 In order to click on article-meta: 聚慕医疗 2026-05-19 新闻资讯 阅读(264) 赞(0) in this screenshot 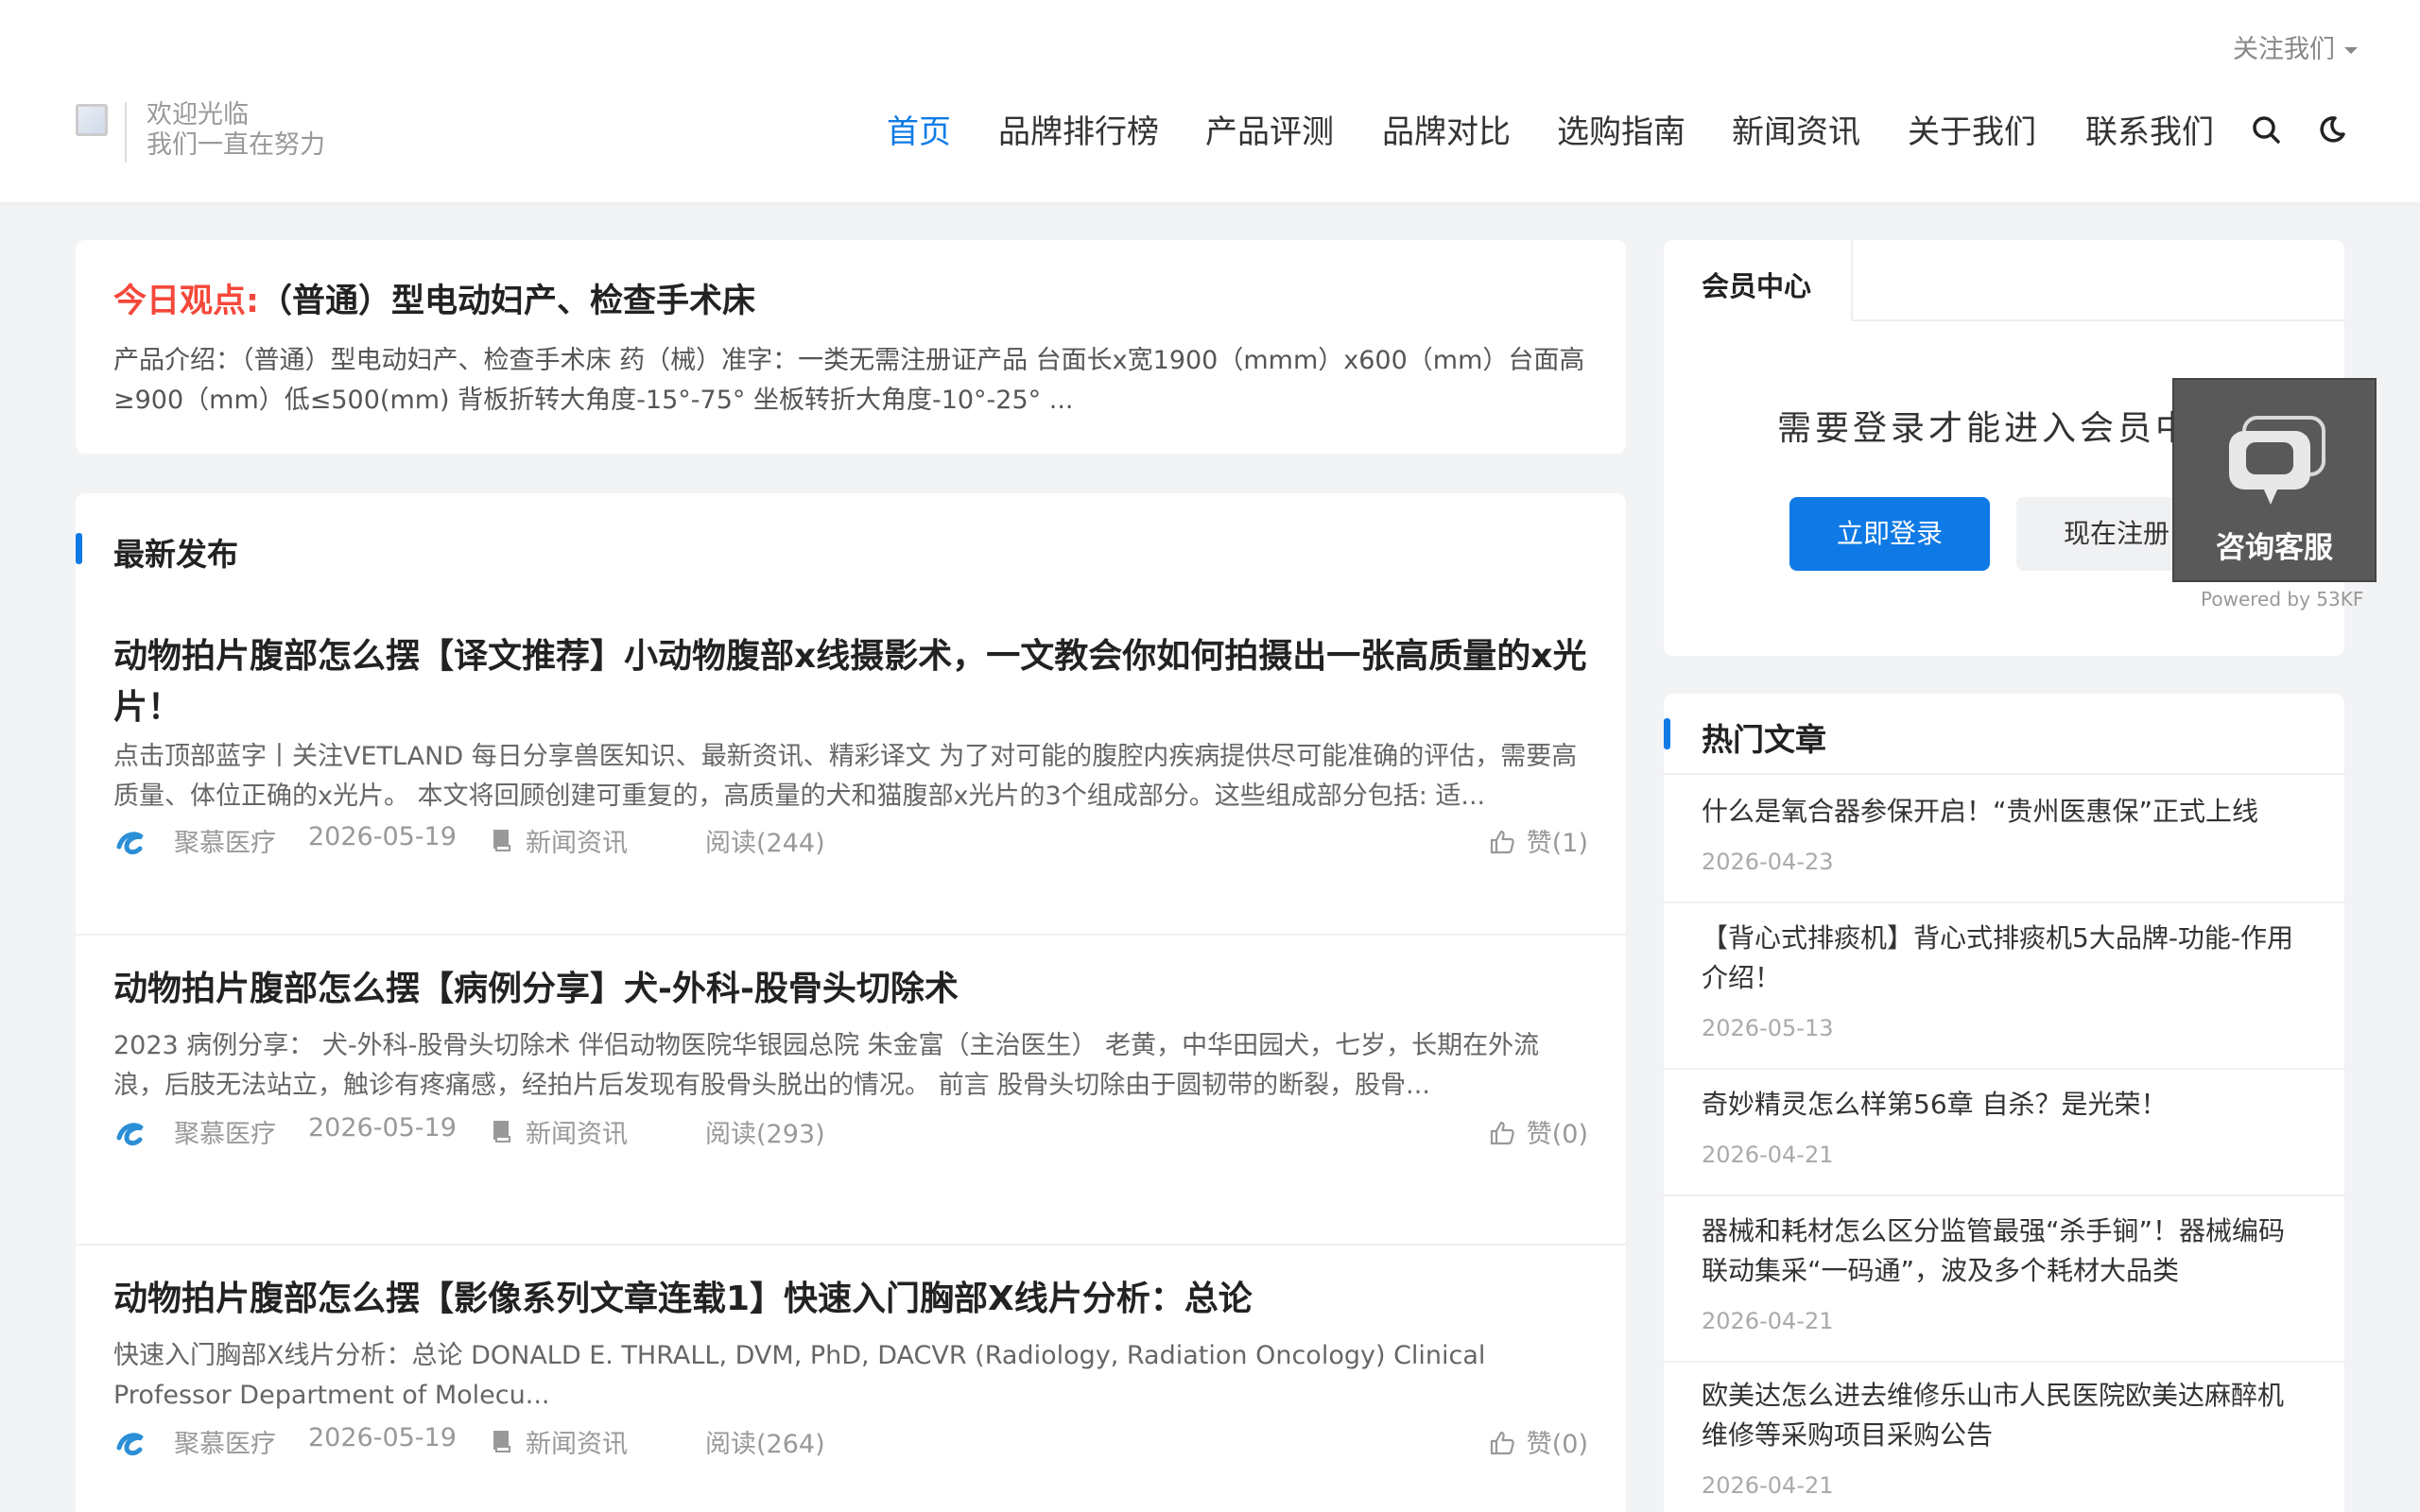, I will do `click(850, 1442)`.